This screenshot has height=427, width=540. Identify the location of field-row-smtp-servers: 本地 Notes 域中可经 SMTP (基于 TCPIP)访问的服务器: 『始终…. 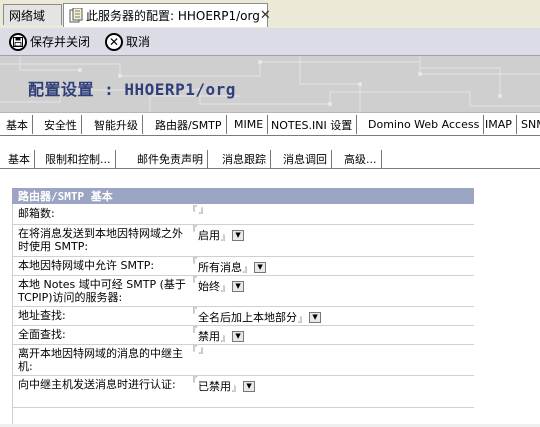
(243, 291).